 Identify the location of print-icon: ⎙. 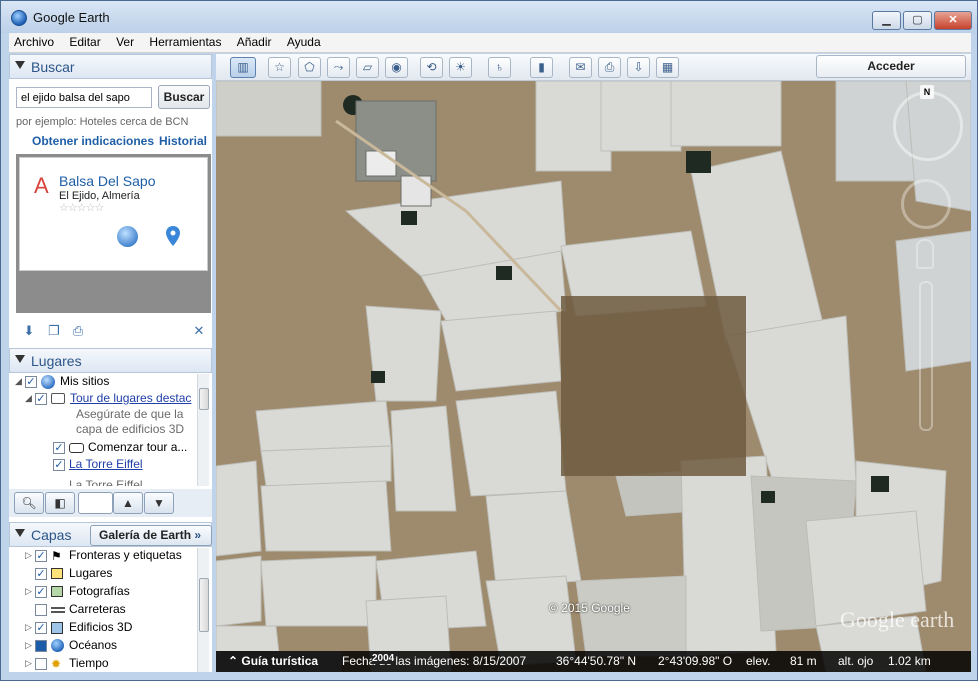
(78, 331).